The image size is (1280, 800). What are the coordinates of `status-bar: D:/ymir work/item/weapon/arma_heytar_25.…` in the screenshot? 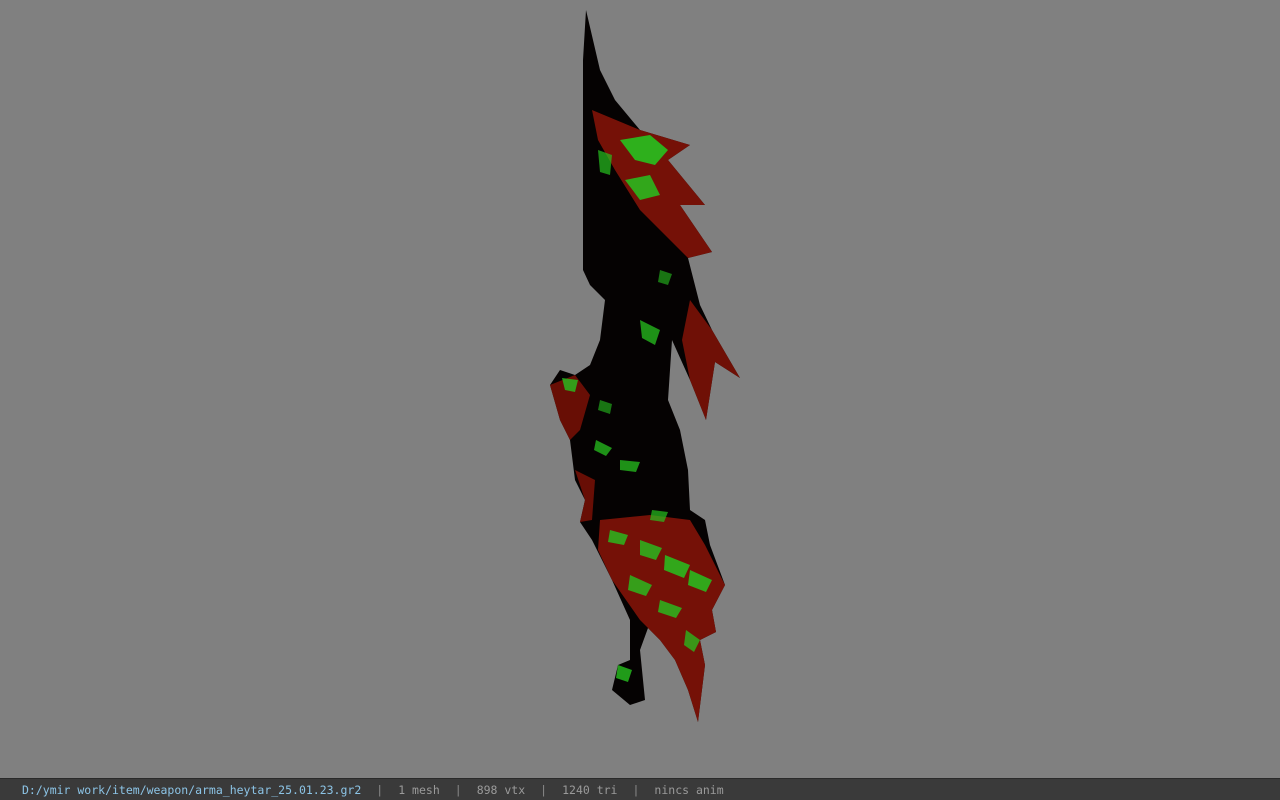 It's located at (640, 789).